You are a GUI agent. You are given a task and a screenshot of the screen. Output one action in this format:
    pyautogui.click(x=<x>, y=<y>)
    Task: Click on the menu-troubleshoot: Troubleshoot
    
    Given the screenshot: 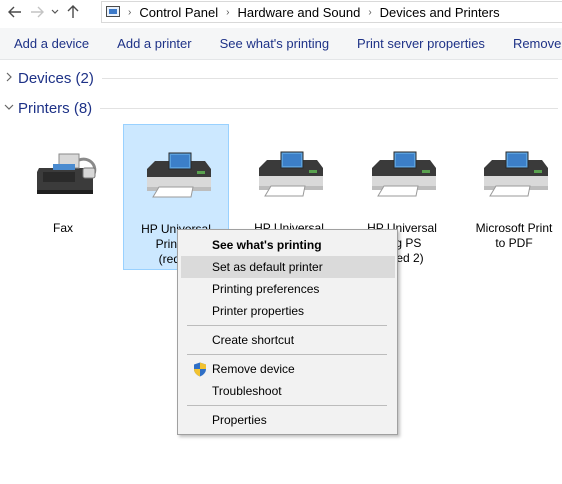 What is the action you would take?
    pyautogui.click(x=288, y=391)
    